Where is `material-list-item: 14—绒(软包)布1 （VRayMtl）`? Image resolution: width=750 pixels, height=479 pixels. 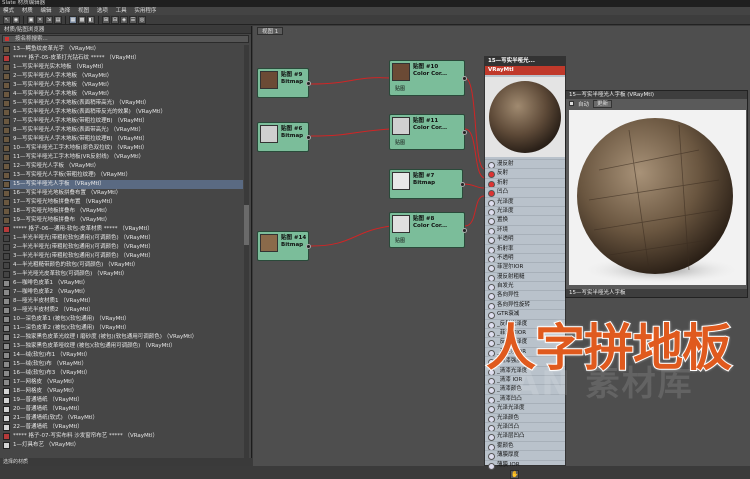
material-list-item: 14—绒(软包)布1 （VRayMtl） is located at coordinates (123, 355).